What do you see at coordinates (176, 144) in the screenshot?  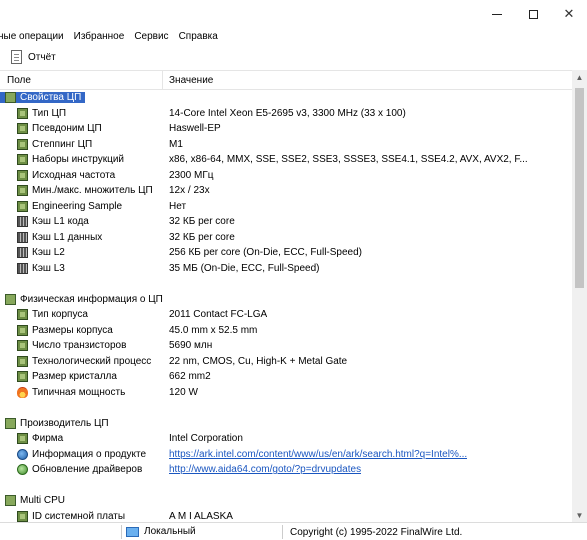 I see `value-cell: M1` at bounding box center [176, 144].